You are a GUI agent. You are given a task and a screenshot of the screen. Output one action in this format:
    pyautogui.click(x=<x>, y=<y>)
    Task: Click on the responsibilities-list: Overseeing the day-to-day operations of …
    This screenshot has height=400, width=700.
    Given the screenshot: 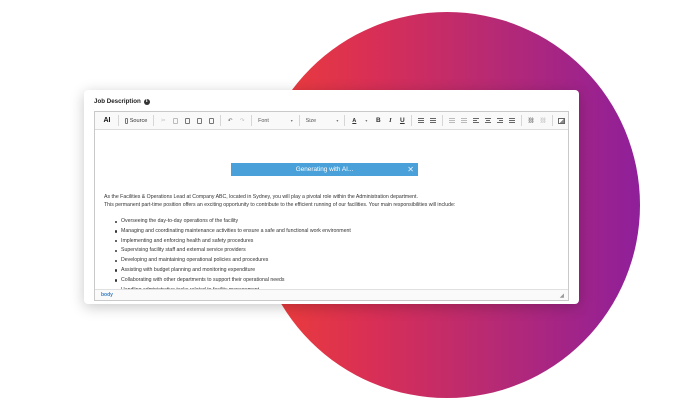 What is the action you would take?
    pyautogui.click(x=334, y=256)
    